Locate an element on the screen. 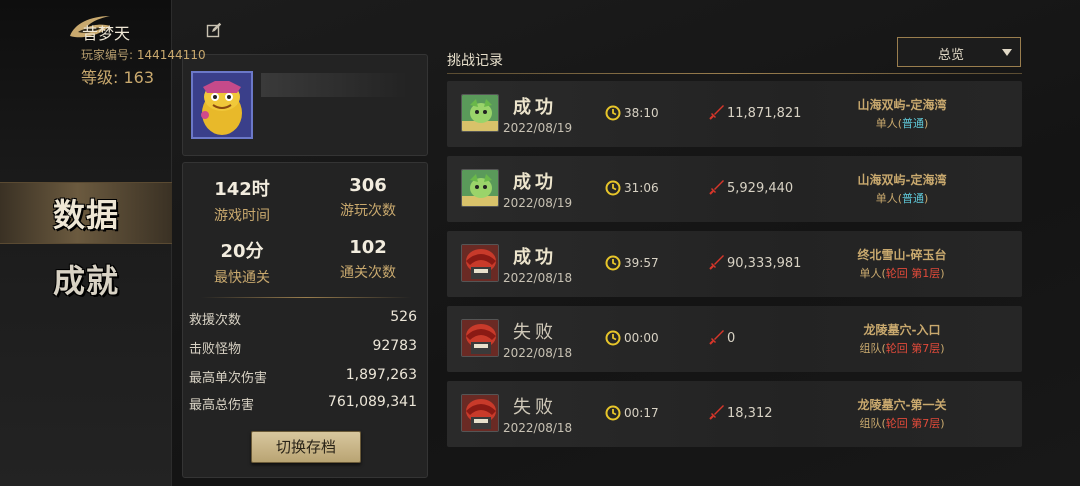 This screenshot has width=1080, height=486. stat-clear-count: 102 通关次数 is located at coordinates (368, 259).